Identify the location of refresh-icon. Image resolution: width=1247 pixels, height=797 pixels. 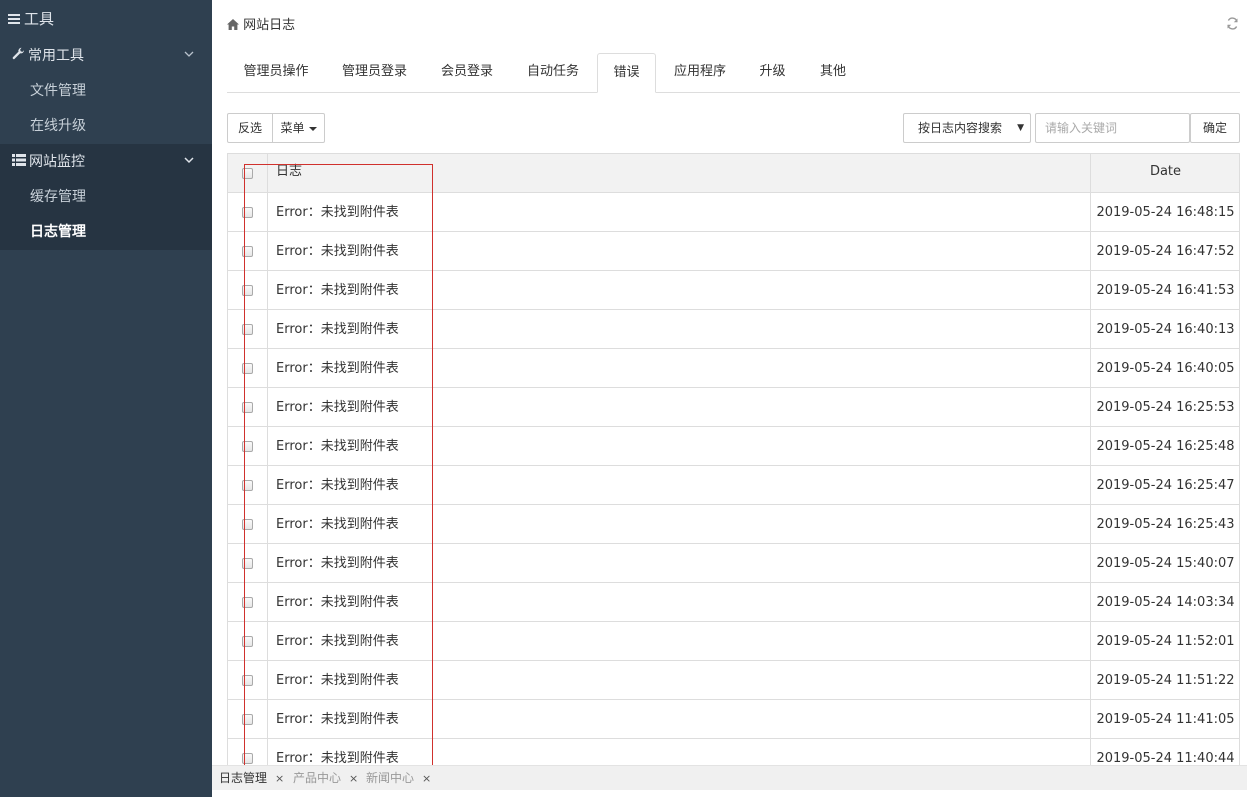
(1233, 24).